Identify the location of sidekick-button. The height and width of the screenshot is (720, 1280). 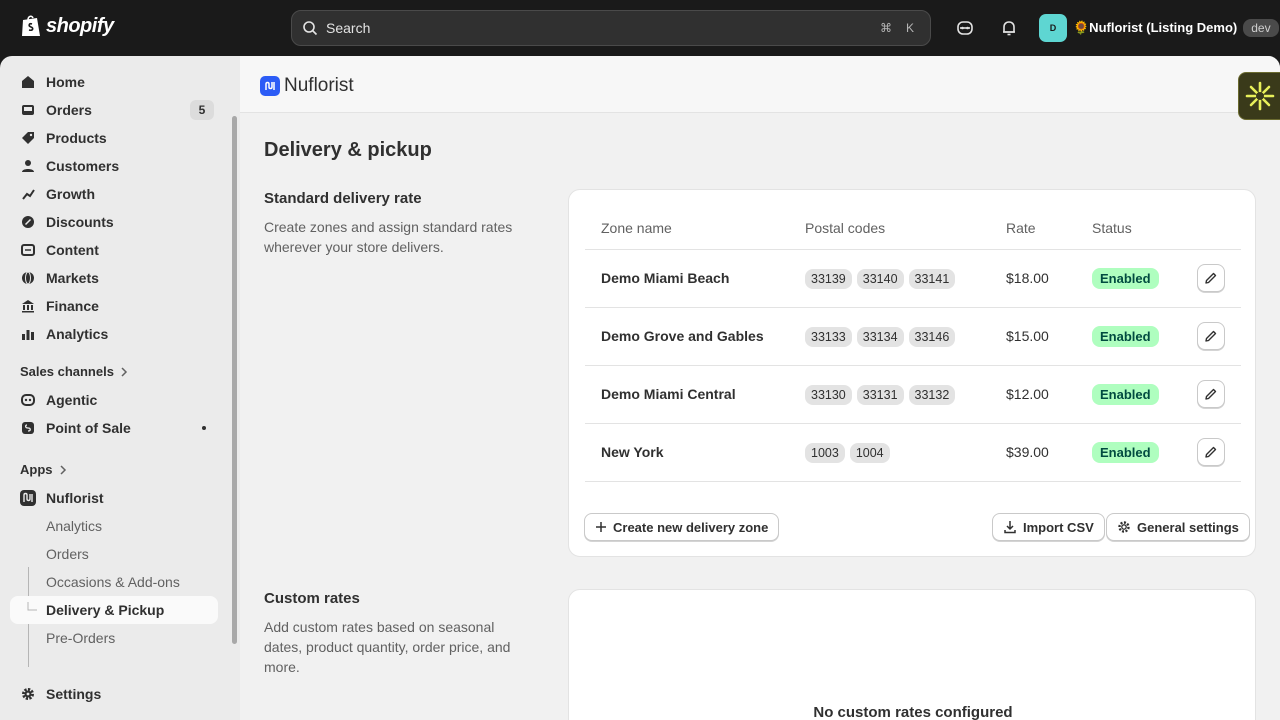
(965, 28).